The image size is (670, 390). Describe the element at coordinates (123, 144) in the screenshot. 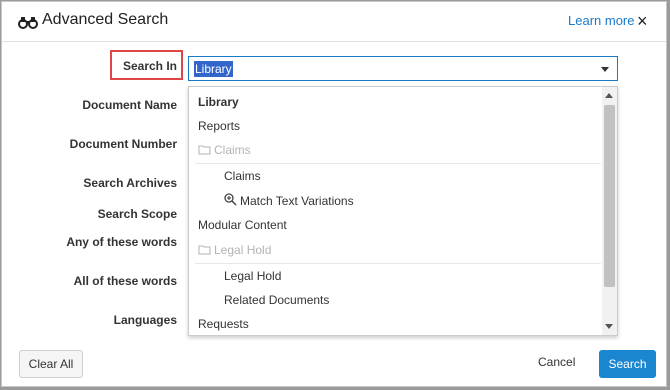

I see `document-number-label: Document Number` at that location.